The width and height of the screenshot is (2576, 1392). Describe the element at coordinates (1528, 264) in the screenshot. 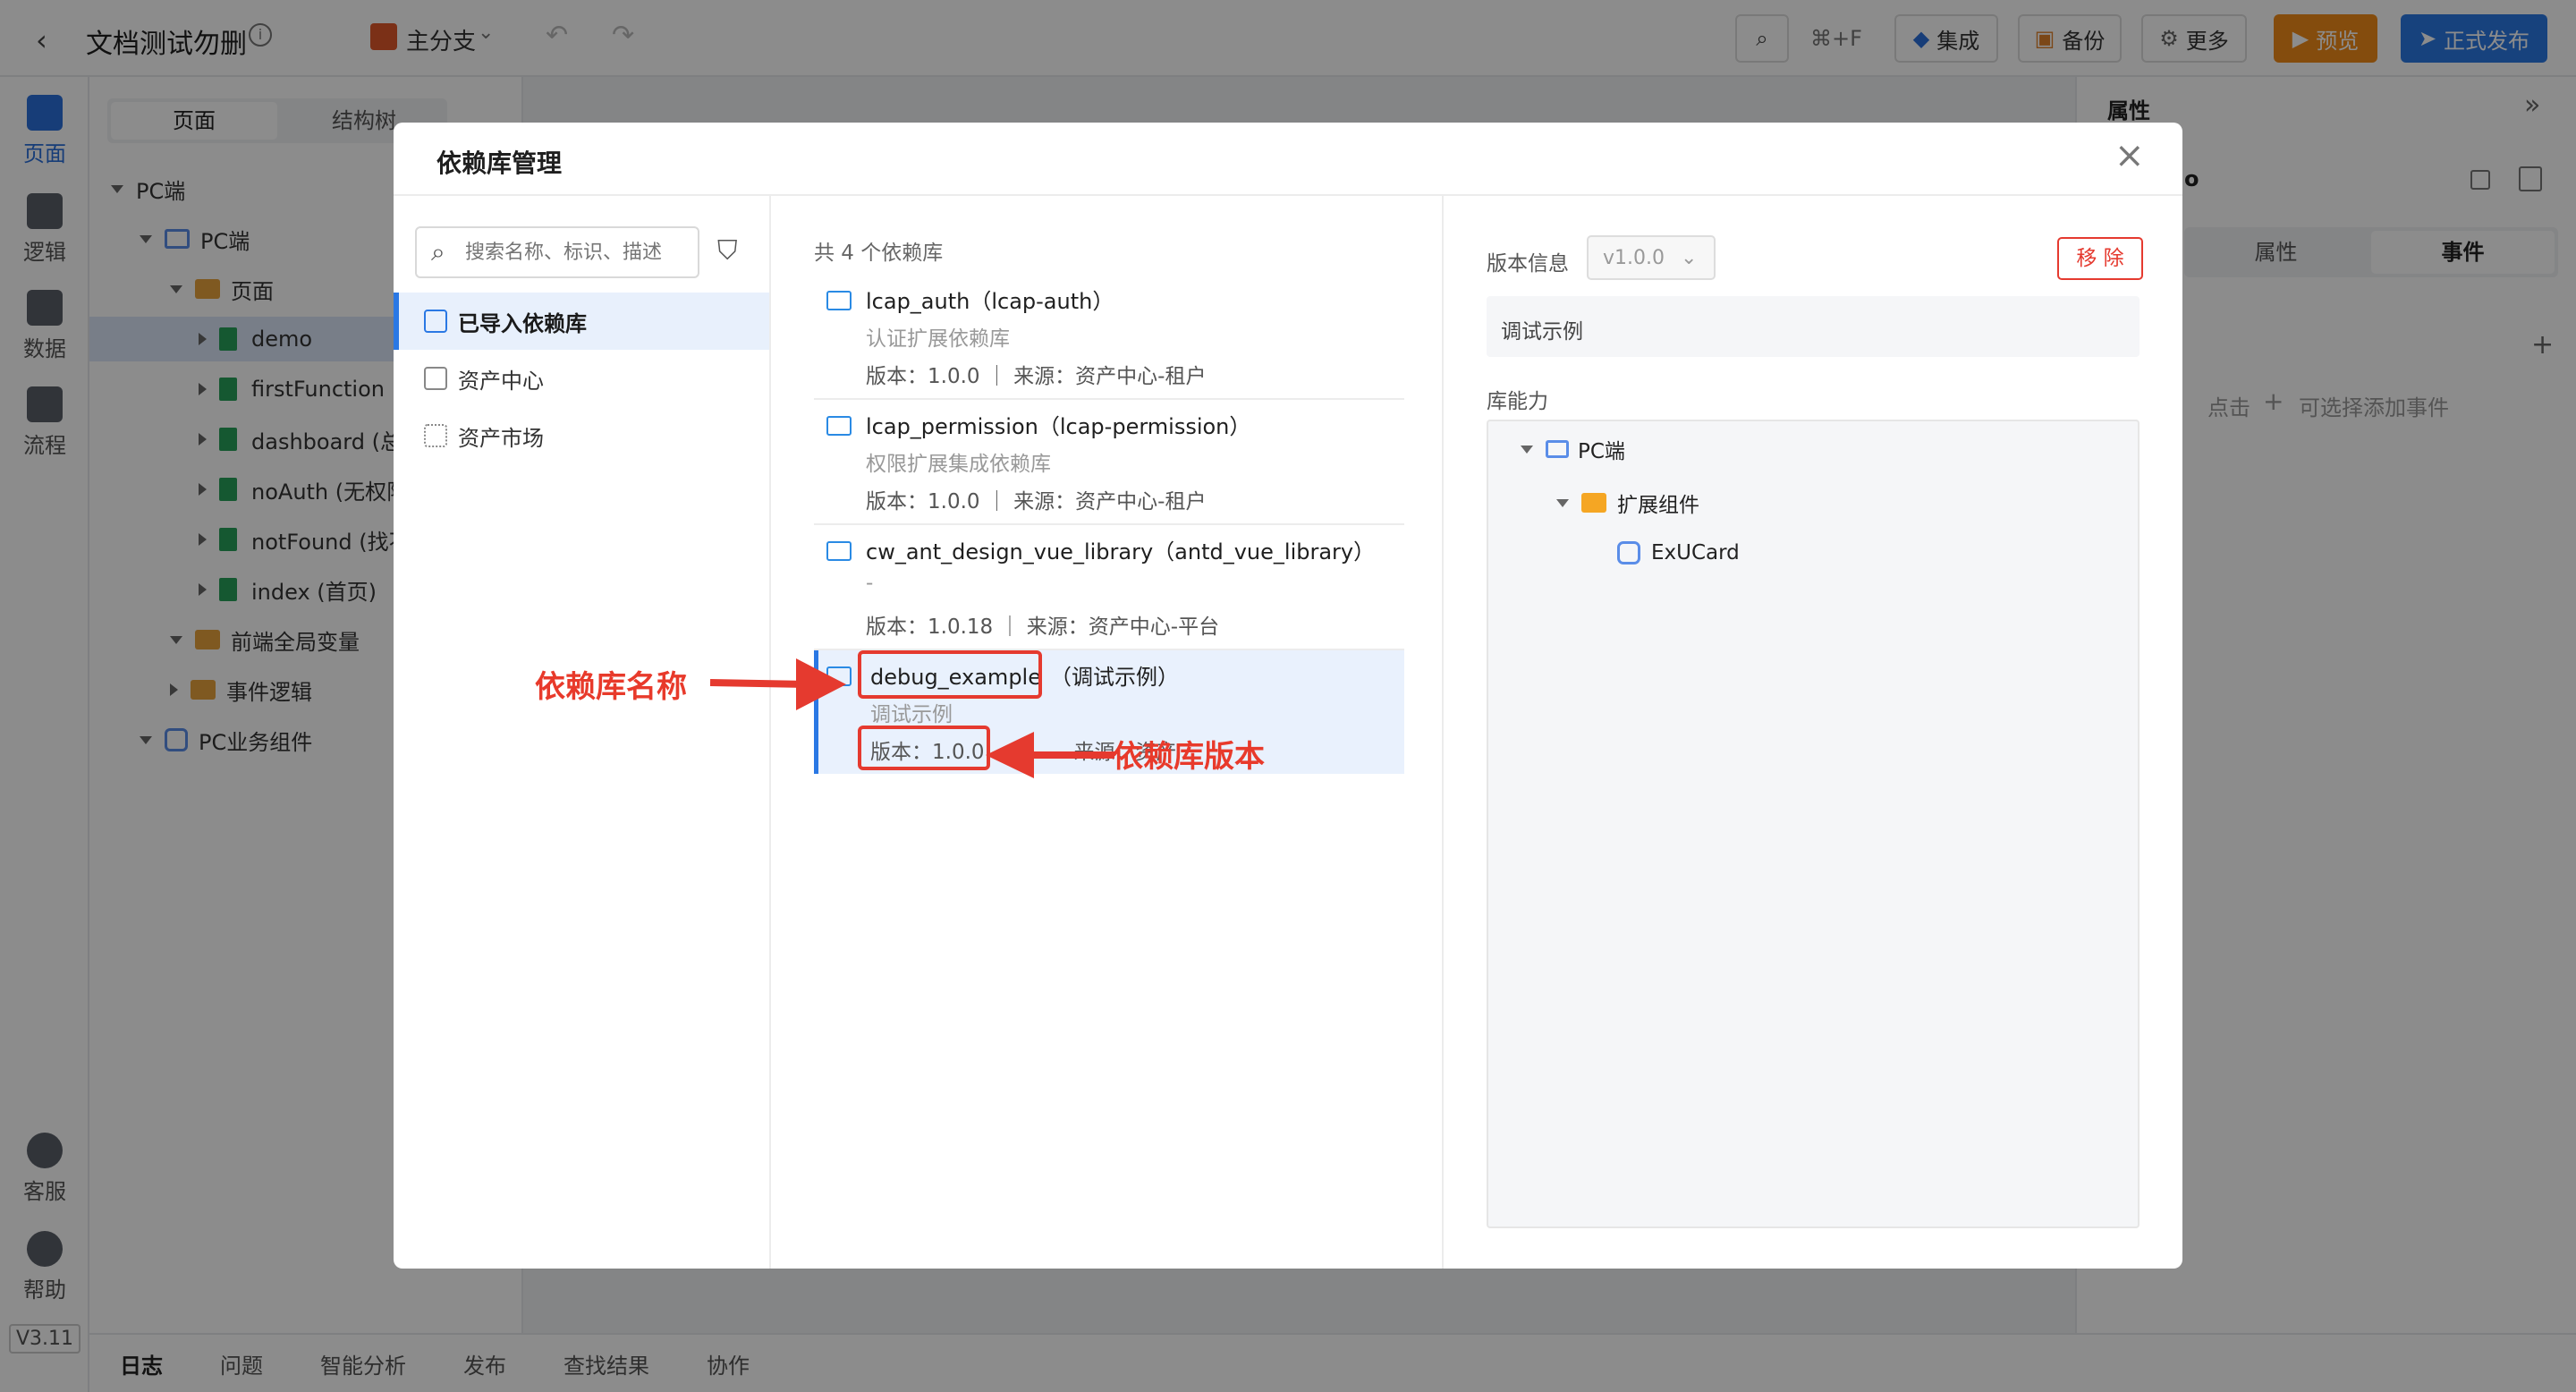

I see `version-label: 版本信息` at that location.